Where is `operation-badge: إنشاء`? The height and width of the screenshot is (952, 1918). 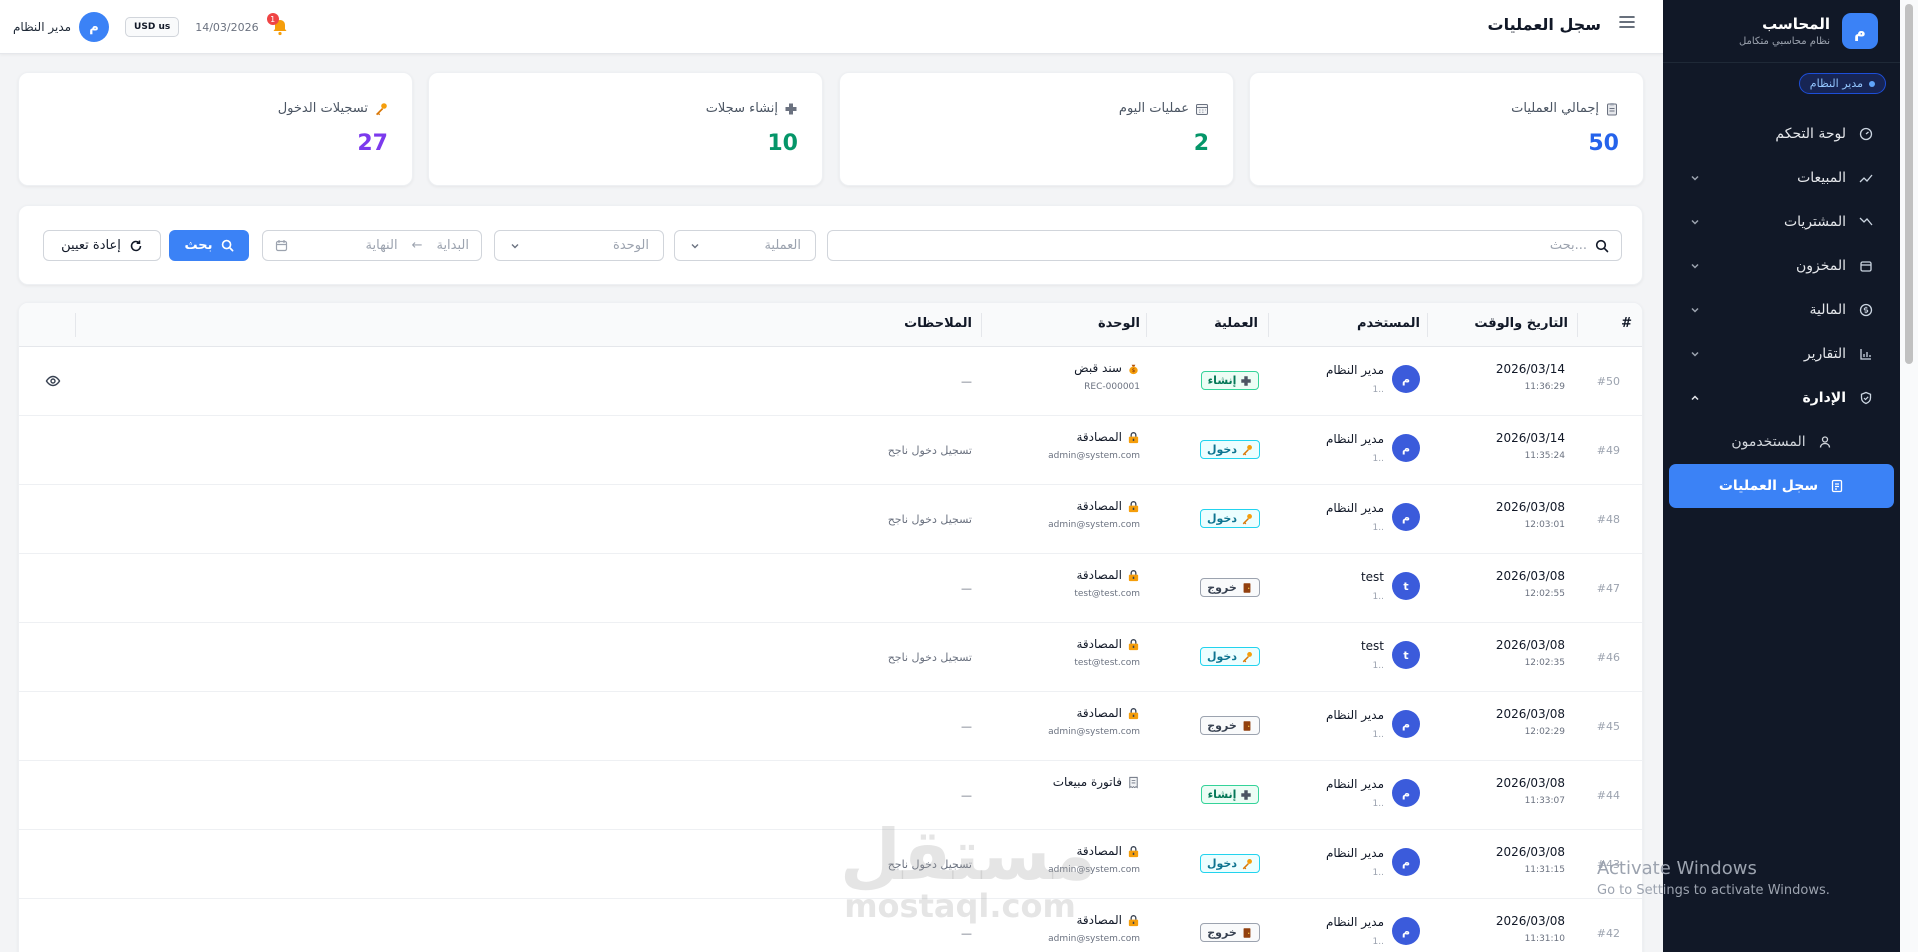 operation-badge: إنشاء is located at coordinates (1230, 380).